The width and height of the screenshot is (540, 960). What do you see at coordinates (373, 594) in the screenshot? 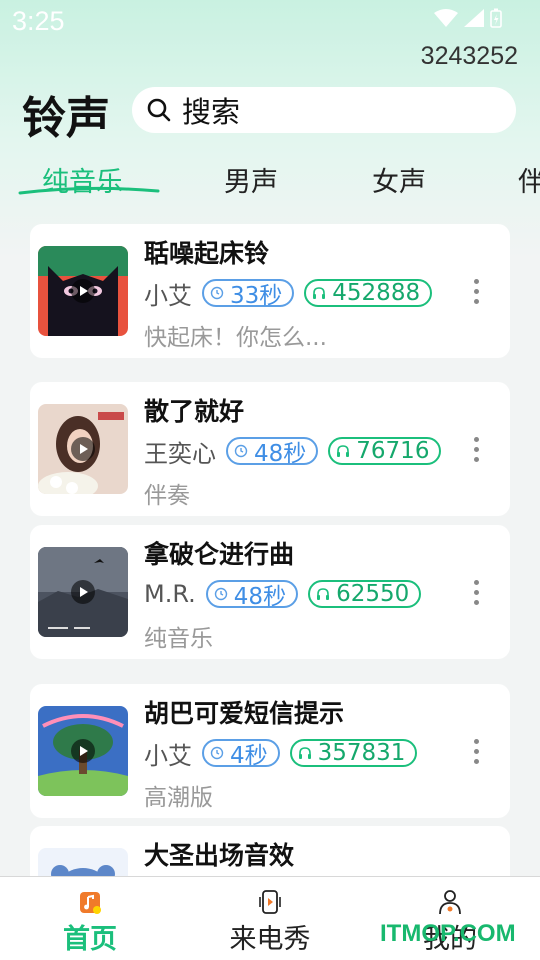
I see `play-count-text: 62550` at bounding box center [373, 594].